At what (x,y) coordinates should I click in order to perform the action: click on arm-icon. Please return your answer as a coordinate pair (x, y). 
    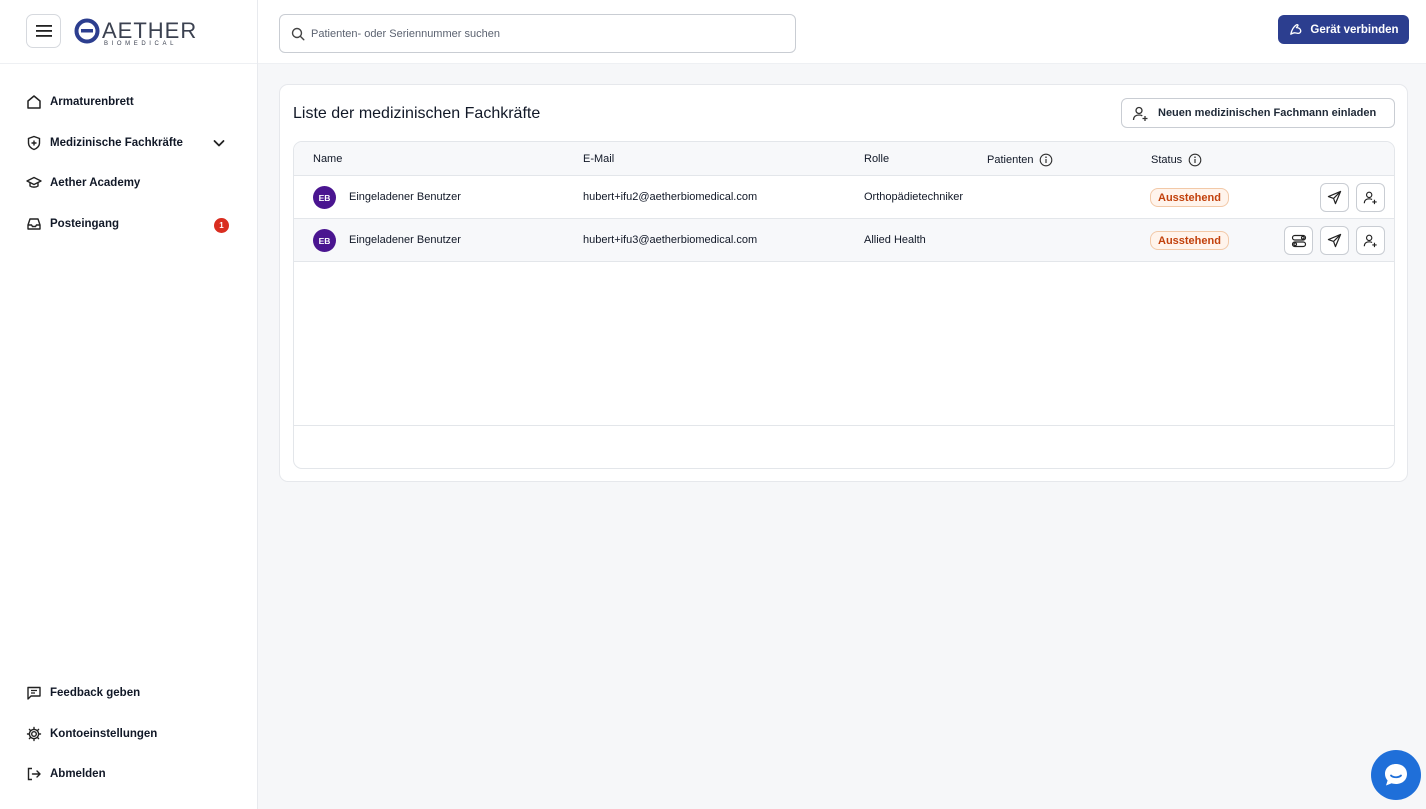
    Looking at the image, I should click on (1296, 29).